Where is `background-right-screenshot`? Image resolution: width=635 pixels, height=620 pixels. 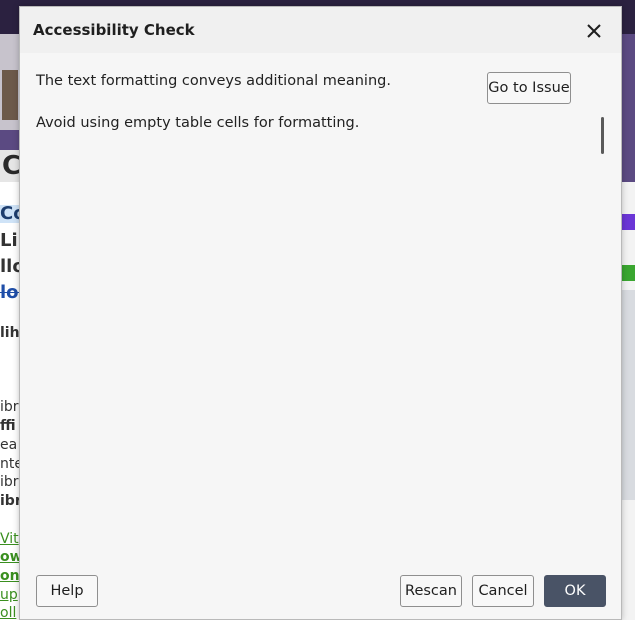
background-right-screenshot is located at coordinates (628, 395).